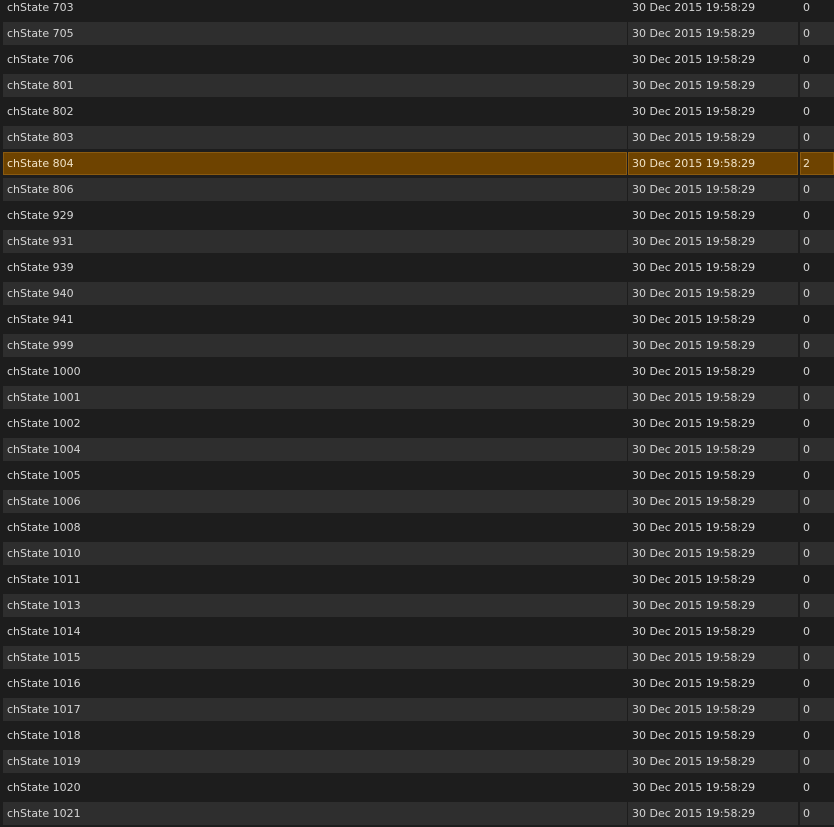 The image size is (834, 827). I want to click on state-name-cell: chState 1018, so click(44, 735).